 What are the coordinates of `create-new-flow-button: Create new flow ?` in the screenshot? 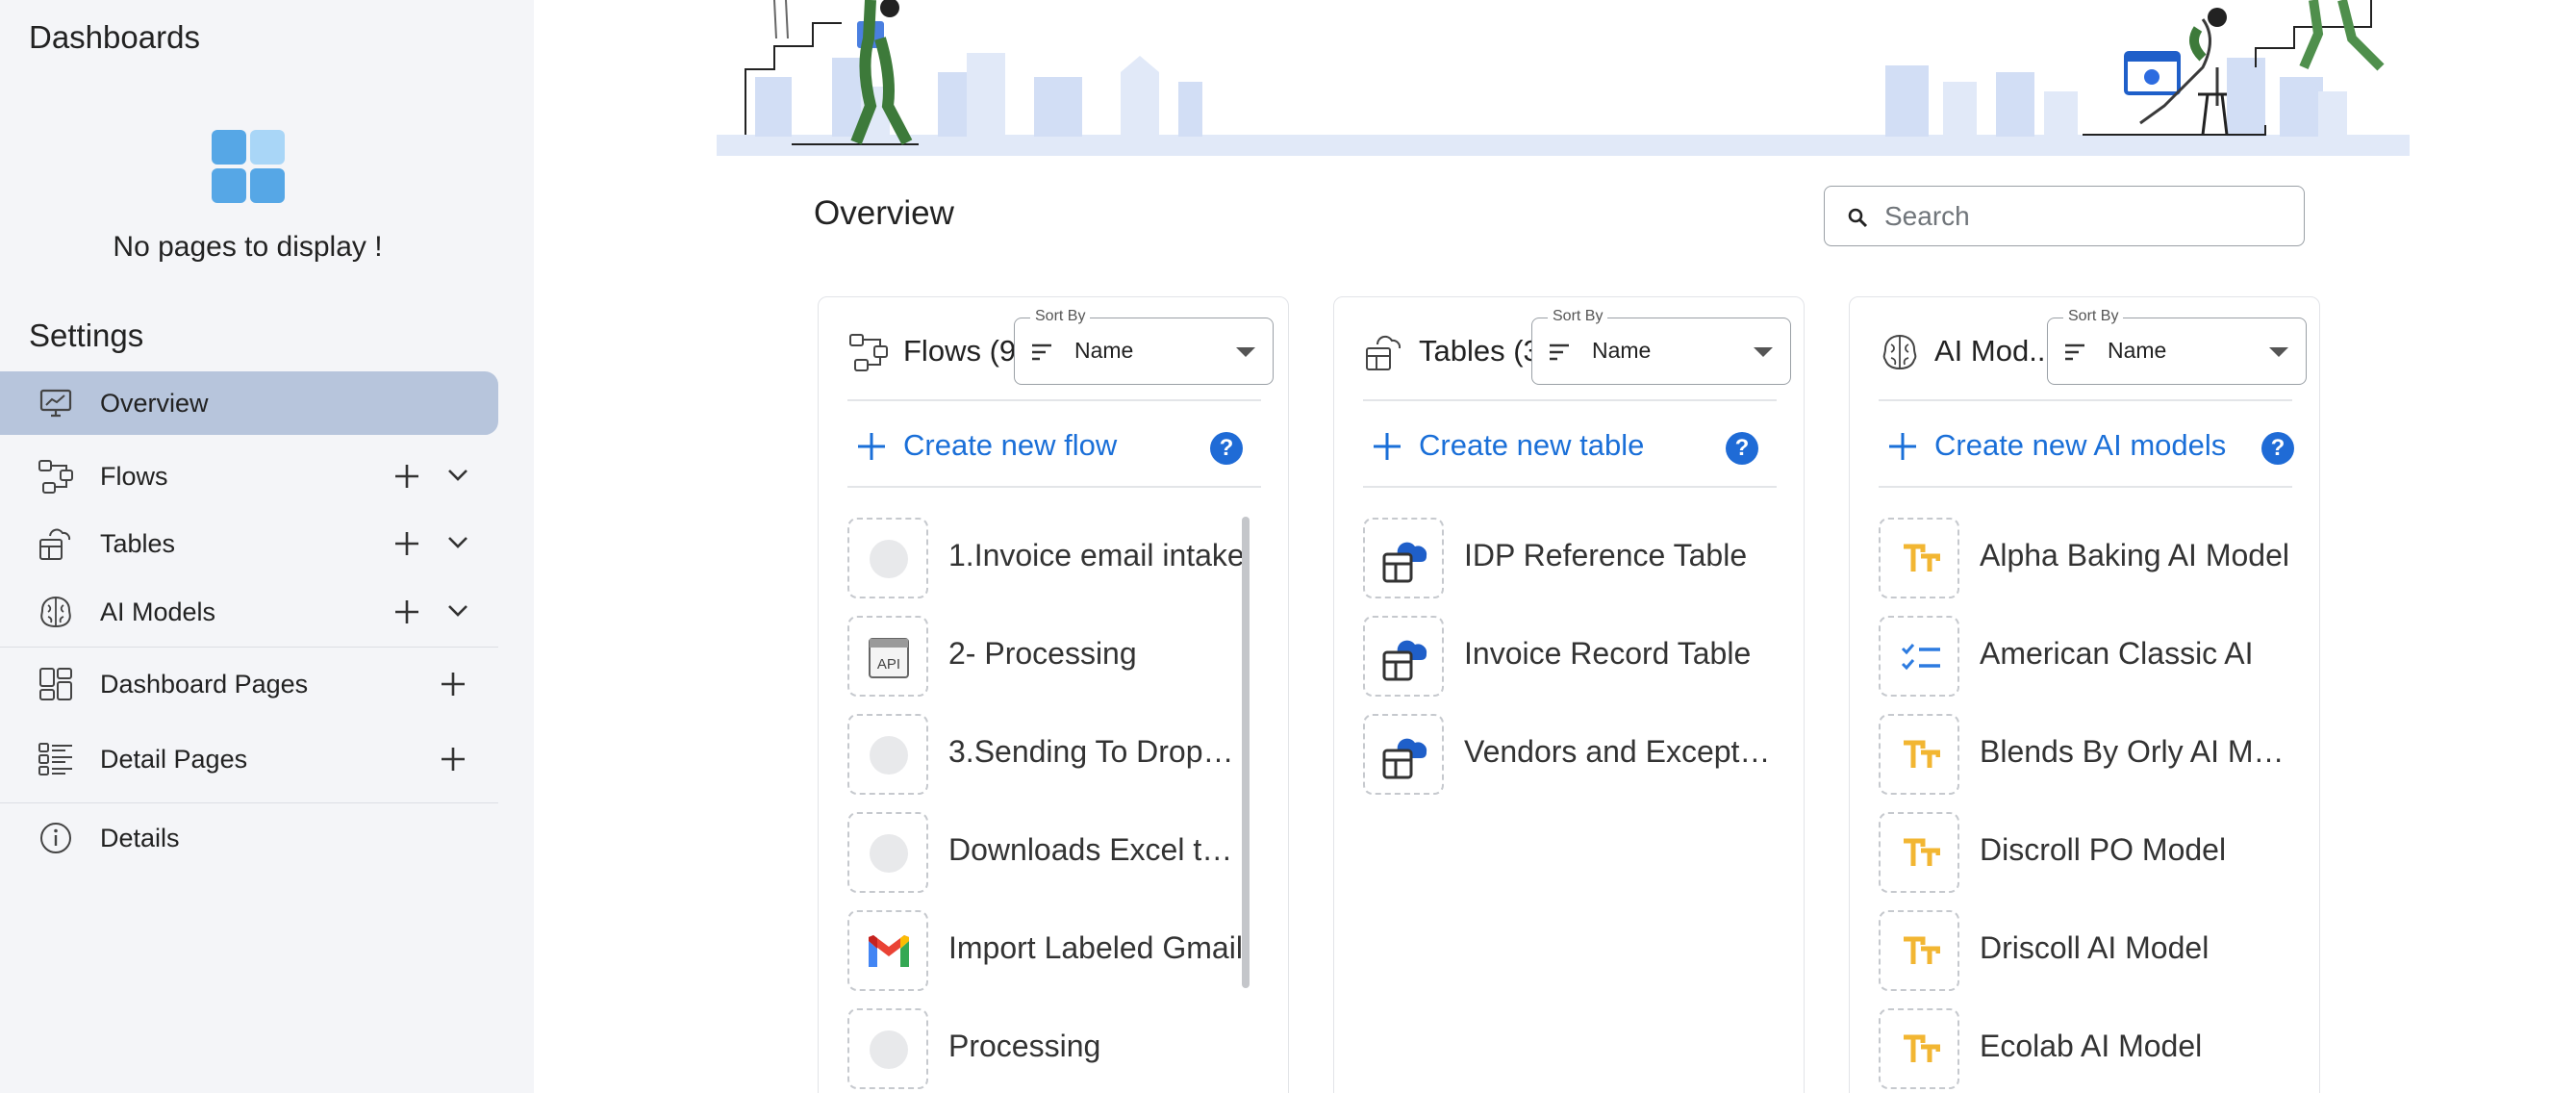 It's located at (1053, 447).